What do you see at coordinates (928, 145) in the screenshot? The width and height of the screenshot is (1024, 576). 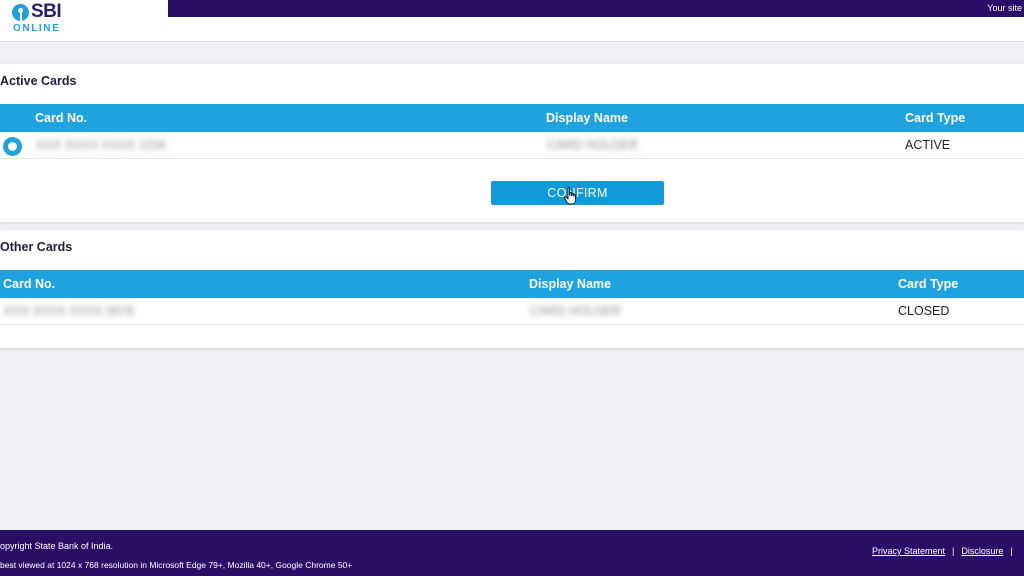 I see `card-type-cell: ACTIVE` at bounding box center [928, 145].